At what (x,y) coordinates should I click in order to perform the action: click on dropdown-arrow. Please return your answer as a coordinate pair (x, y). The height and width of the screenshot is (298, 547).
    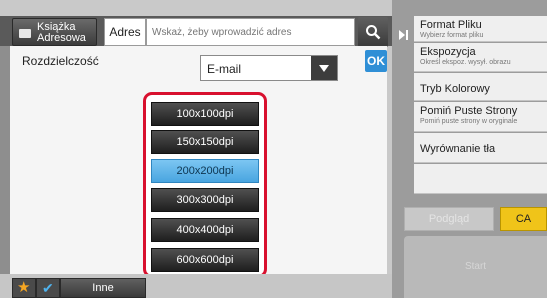
    Looking at the image, I should click on (324, 68).